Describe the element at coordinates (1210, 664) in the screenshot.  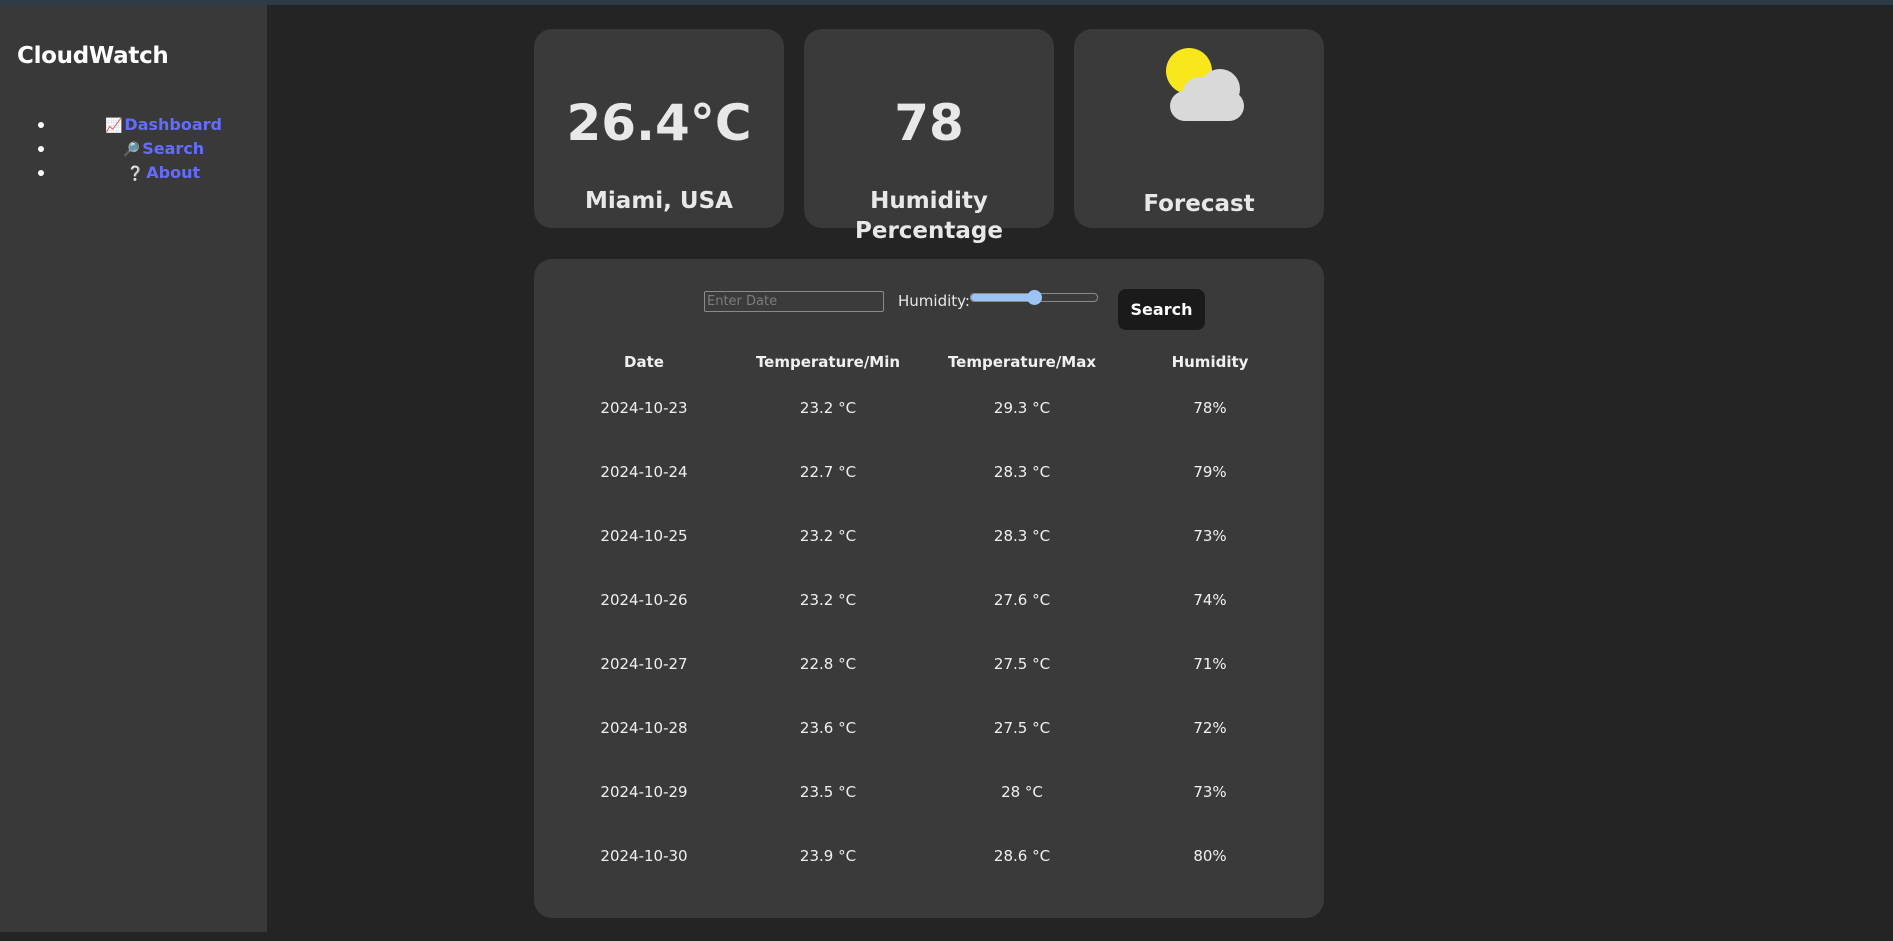
I see `table-cell: 71%` at that location.